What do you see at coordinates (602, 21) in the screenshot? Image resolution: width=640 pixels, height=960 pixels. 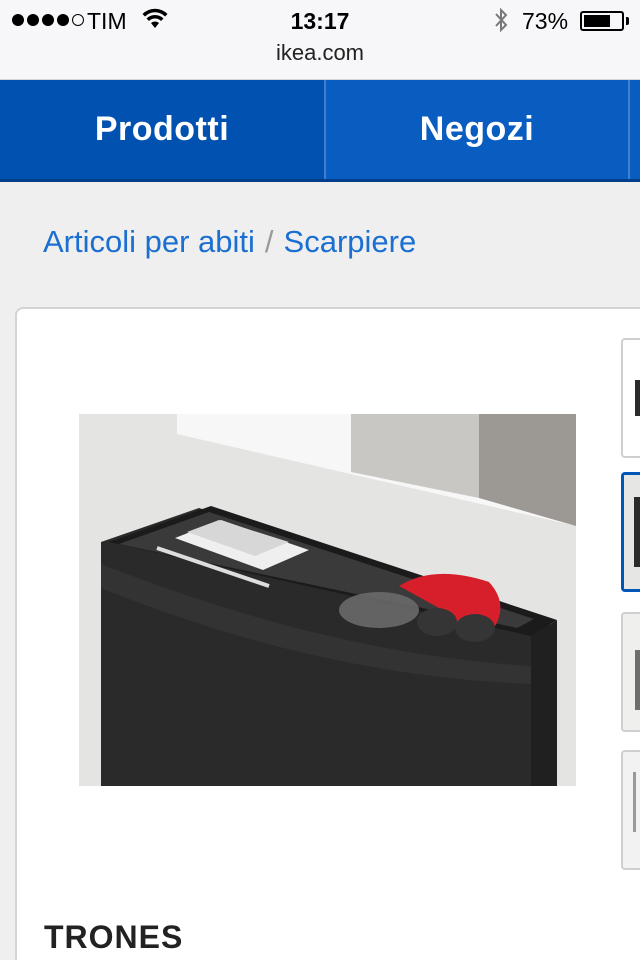 I see `battery-icon` at bounding box center [602, 21].